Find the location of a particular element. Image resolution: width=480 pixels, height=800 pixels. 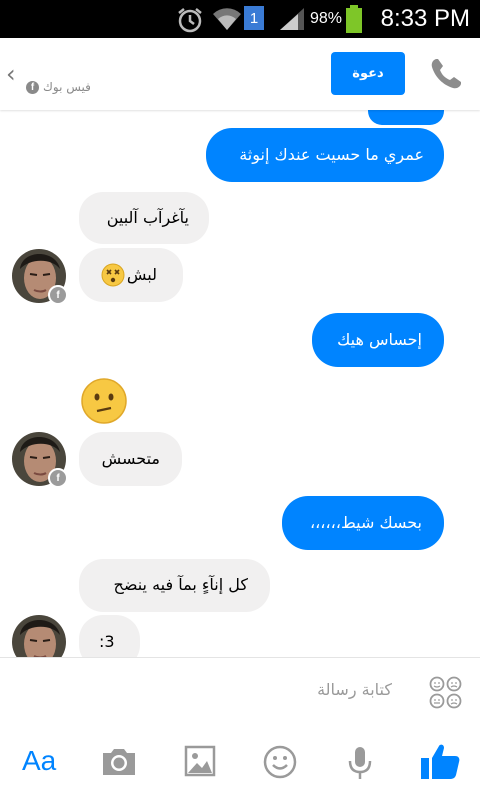

message-text: يآغرآب آلبين is located at coordinates (147, 217).